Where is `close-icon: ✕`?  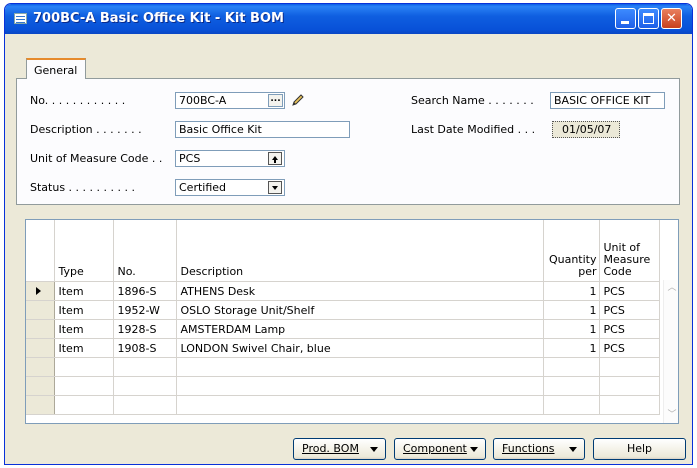 close-icon: ✕ is located at coordinates (671, 18).